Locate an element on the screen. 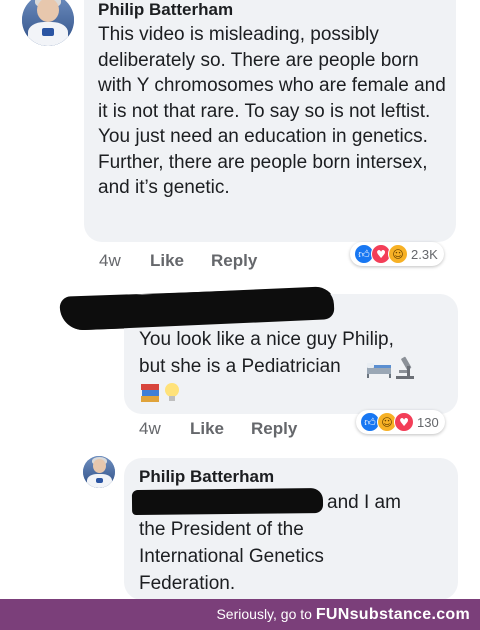  redacted-text is located at coordinates (227, 501).